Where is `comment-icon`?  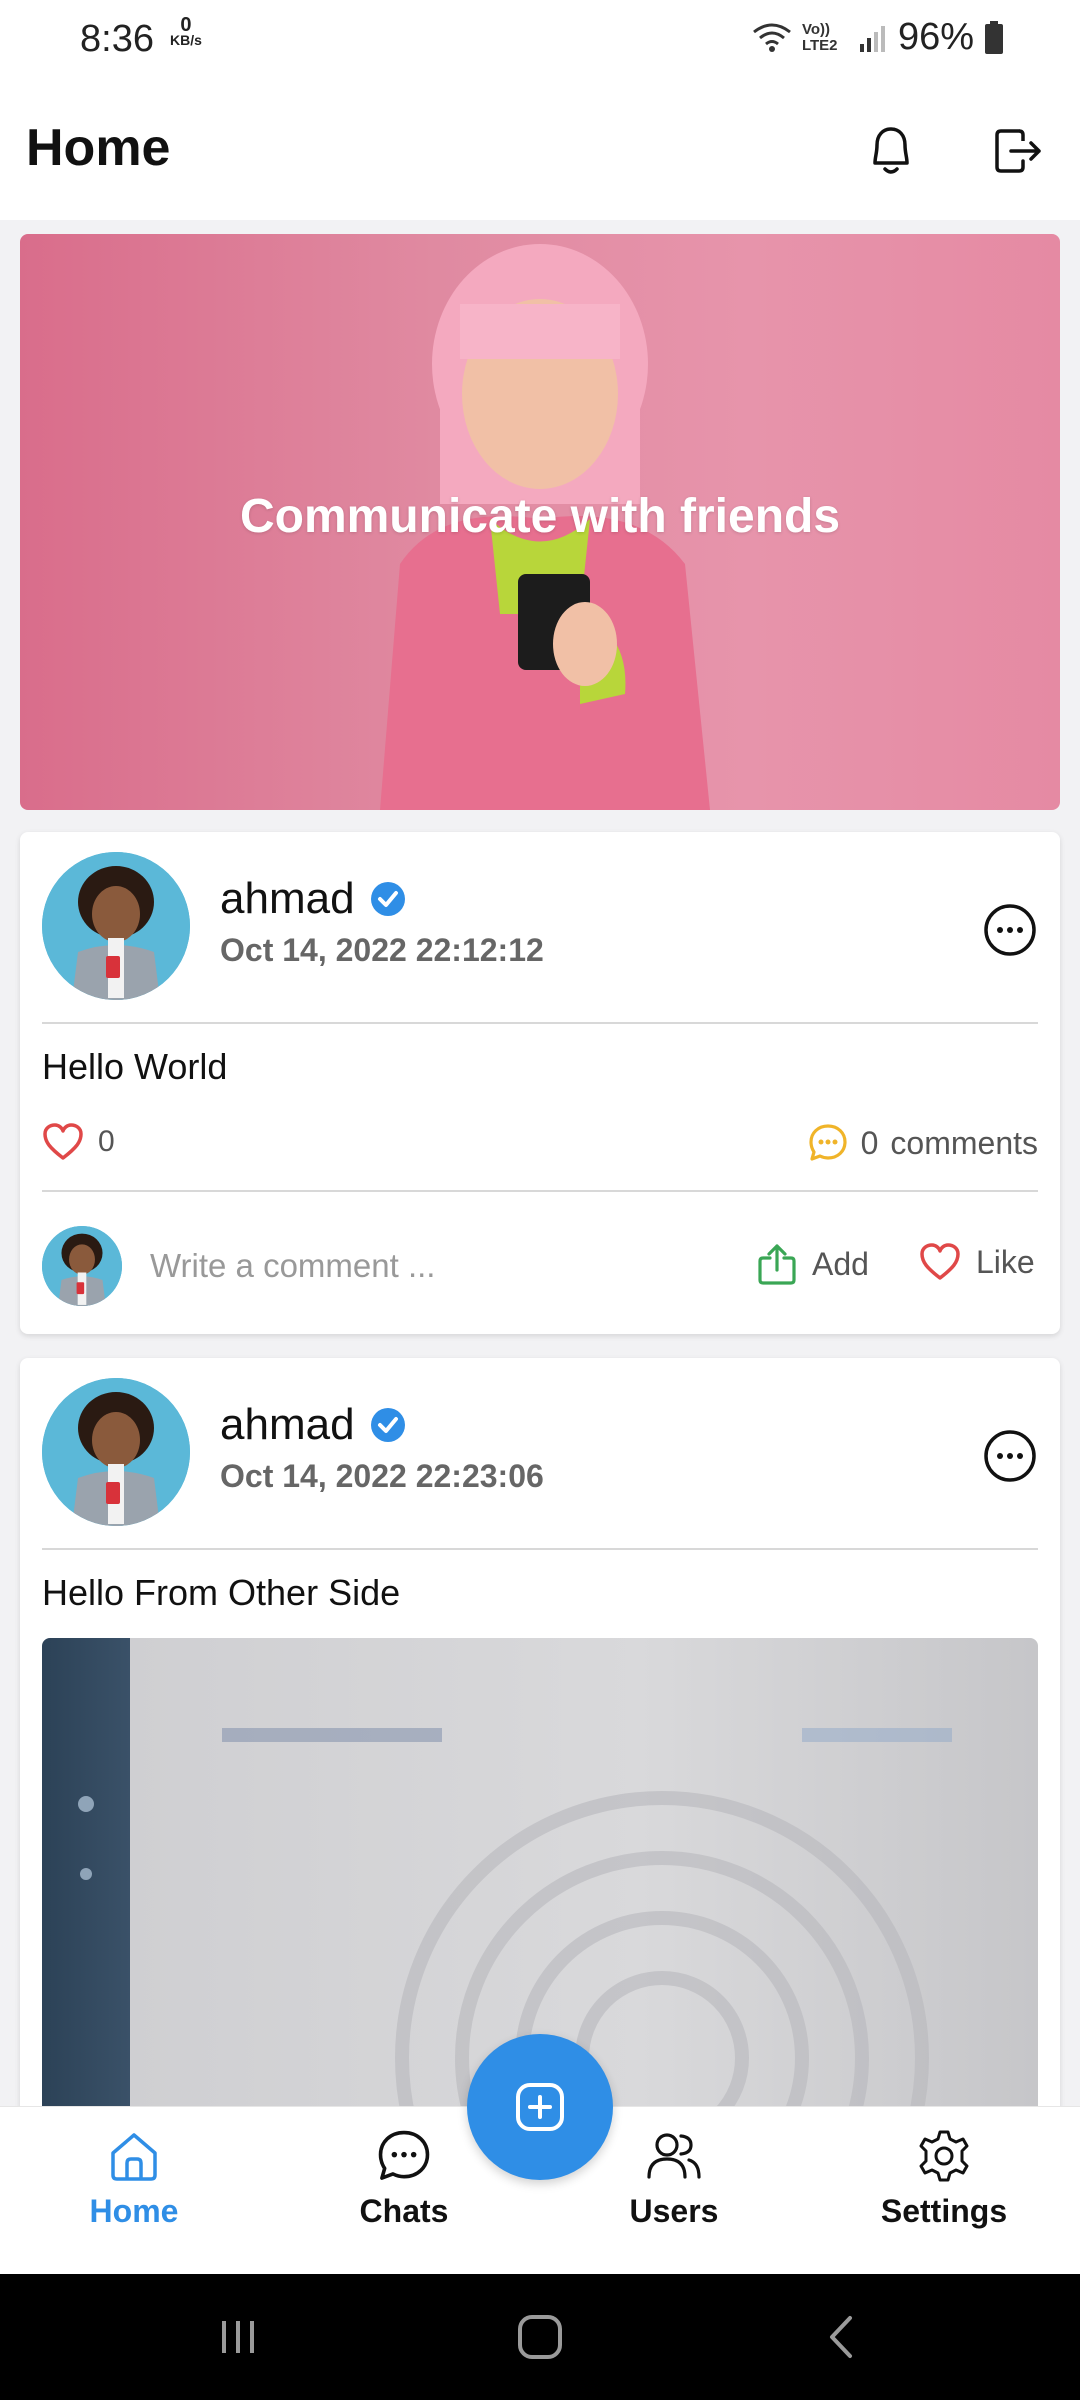 comment-icon is located at coordinates (828, 1142).